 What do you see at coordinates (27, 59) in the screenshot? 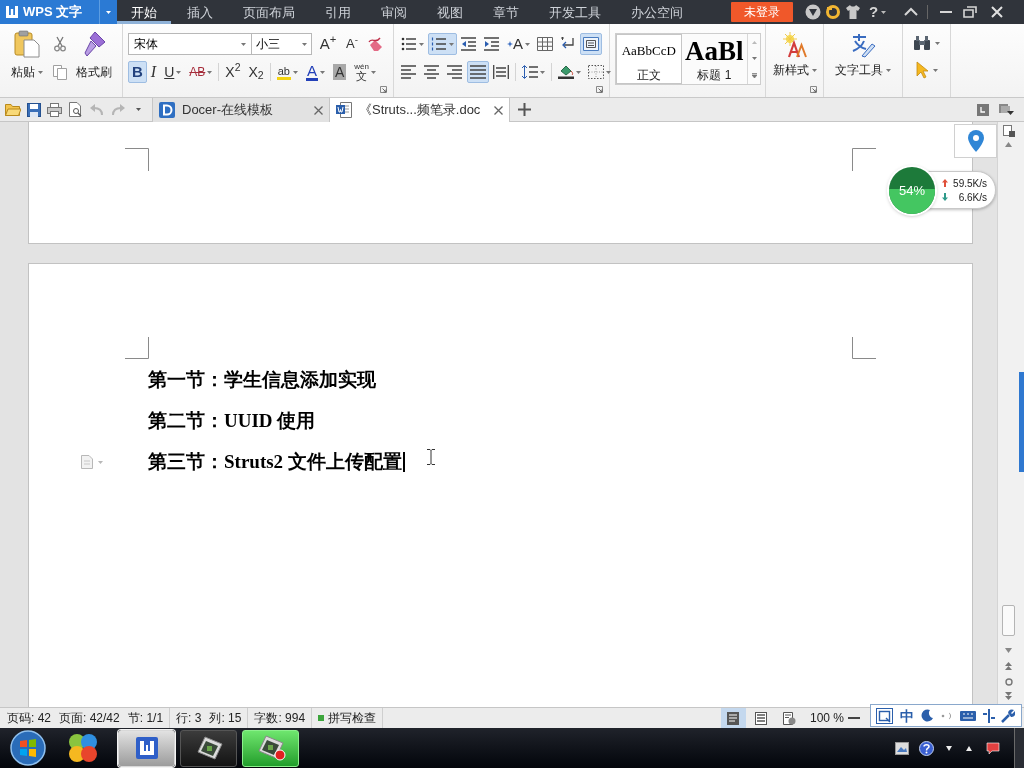
I see `paste-button: 粘贴` at bounding box center [27, 59].